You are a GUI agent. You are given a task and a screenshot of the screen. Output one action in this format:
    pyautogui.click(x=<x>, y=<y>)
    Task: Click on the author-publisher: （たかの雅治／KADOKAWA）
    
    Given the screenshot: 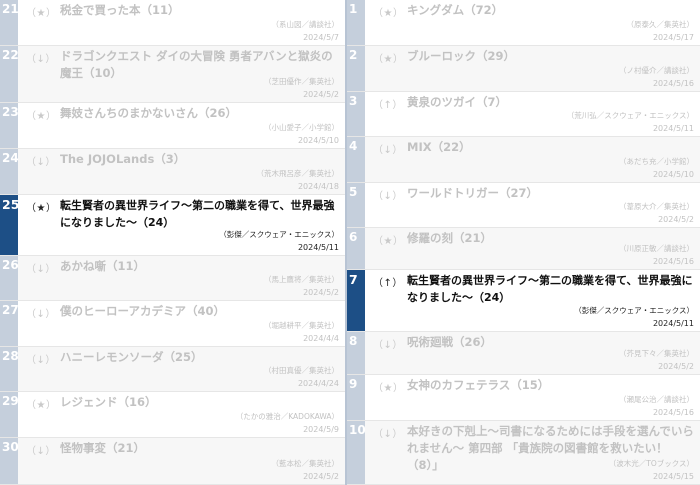 What is the action you would take?
    pyautogui.click(x=287, y=416)
    